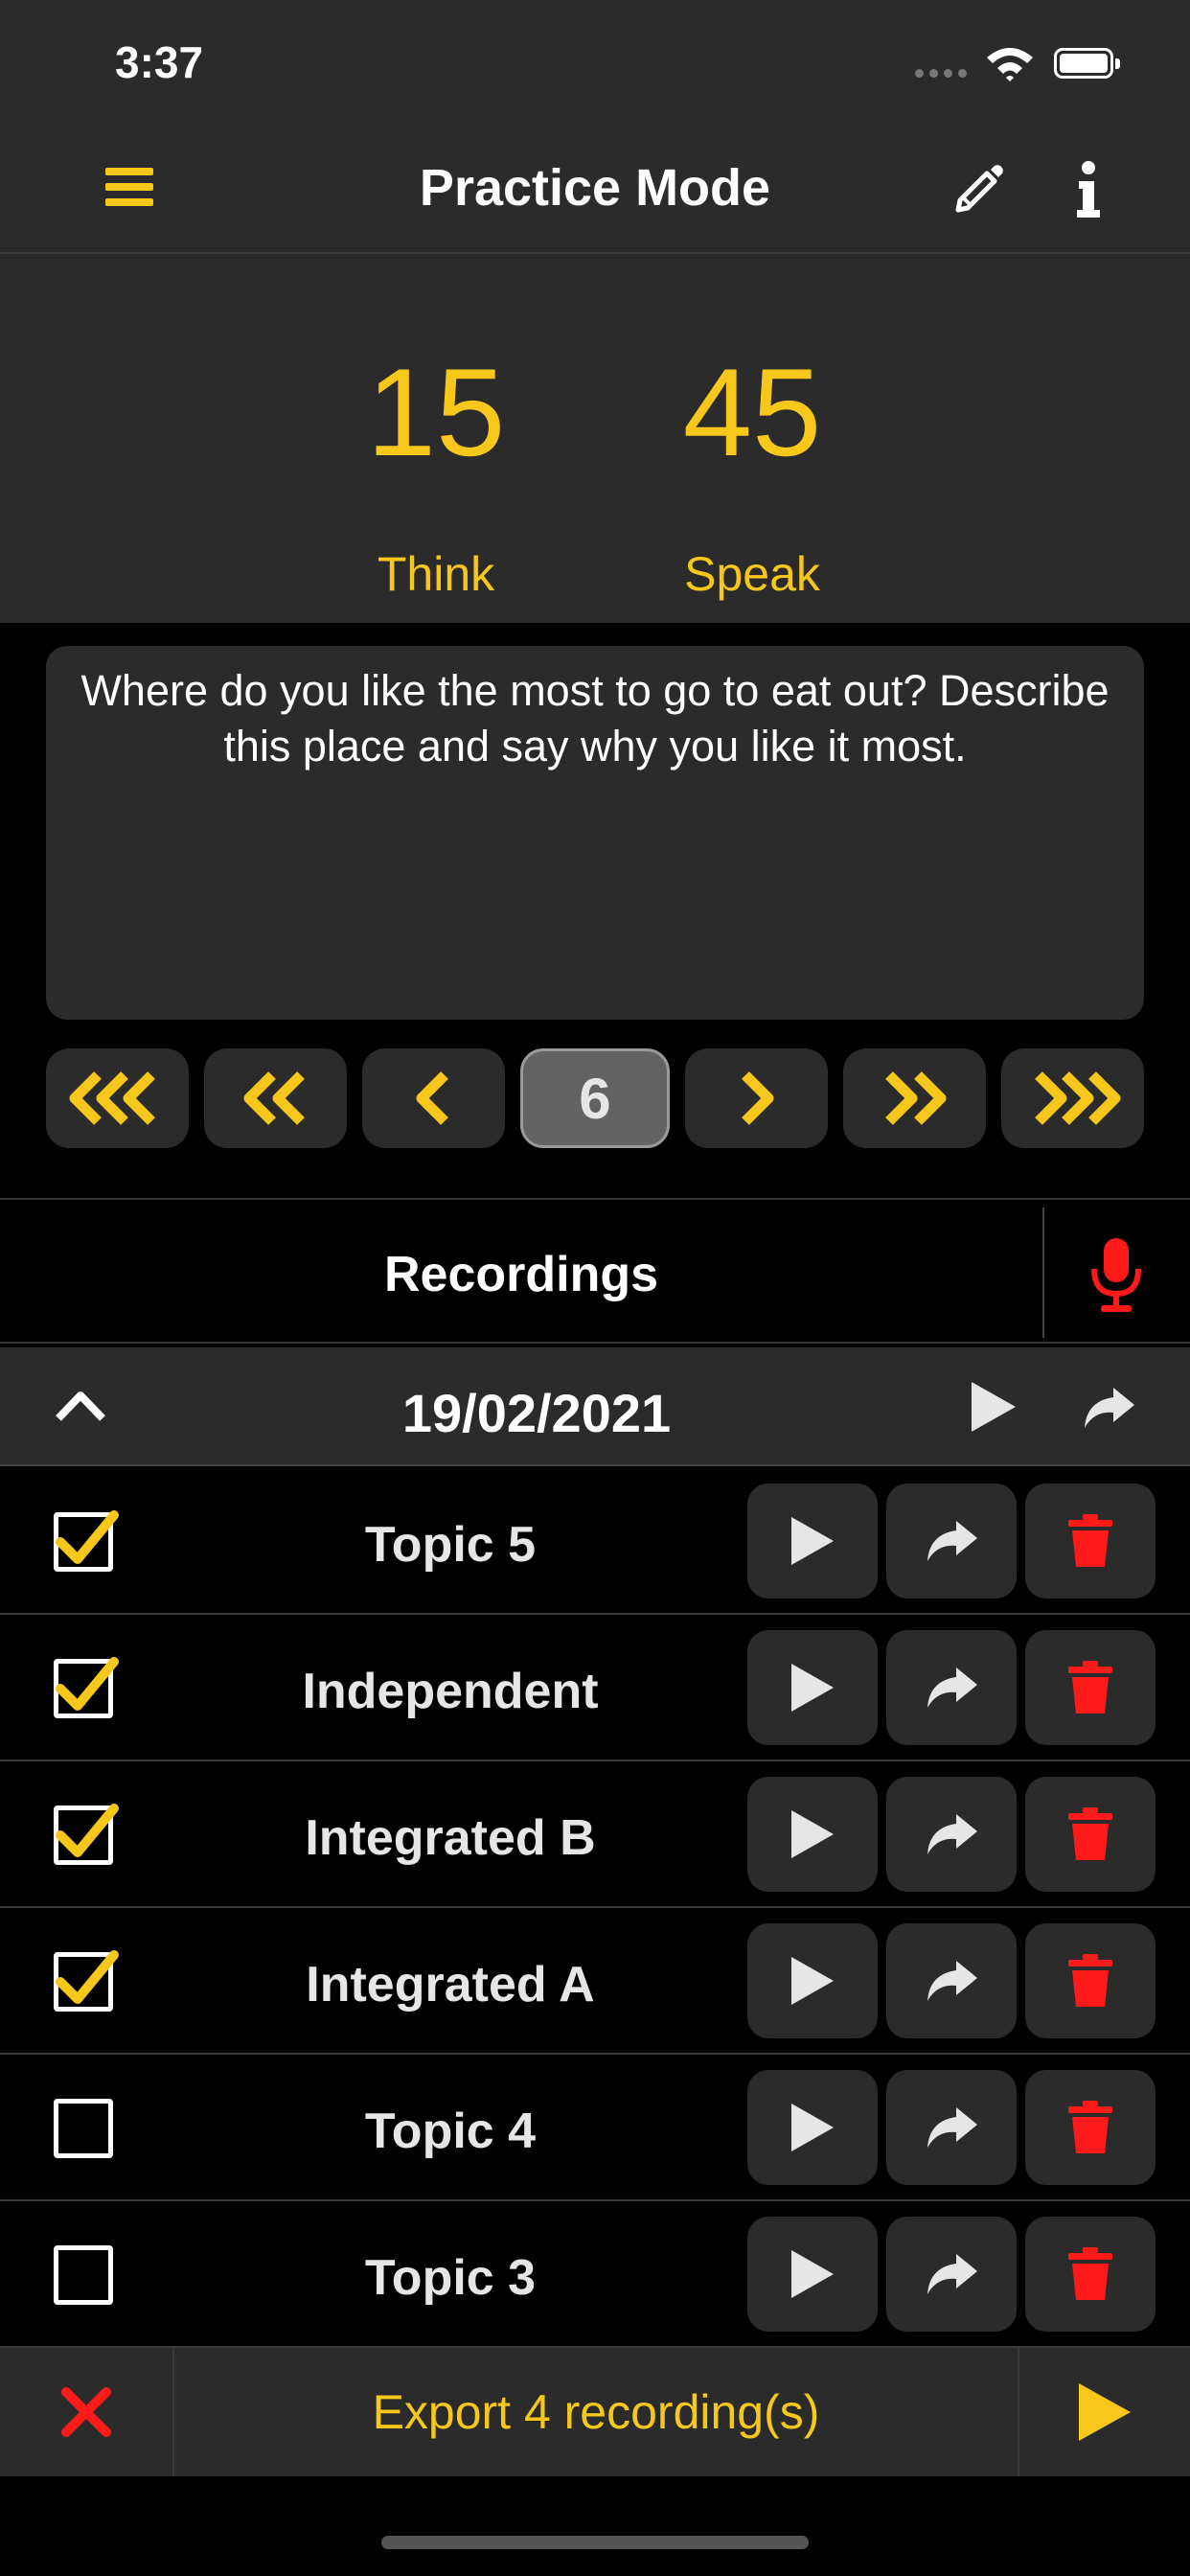 Image resolution: width=1190 pixels, height=2576 pixels. I want to click on recordings-header: Recordings, so click(595, 1271).